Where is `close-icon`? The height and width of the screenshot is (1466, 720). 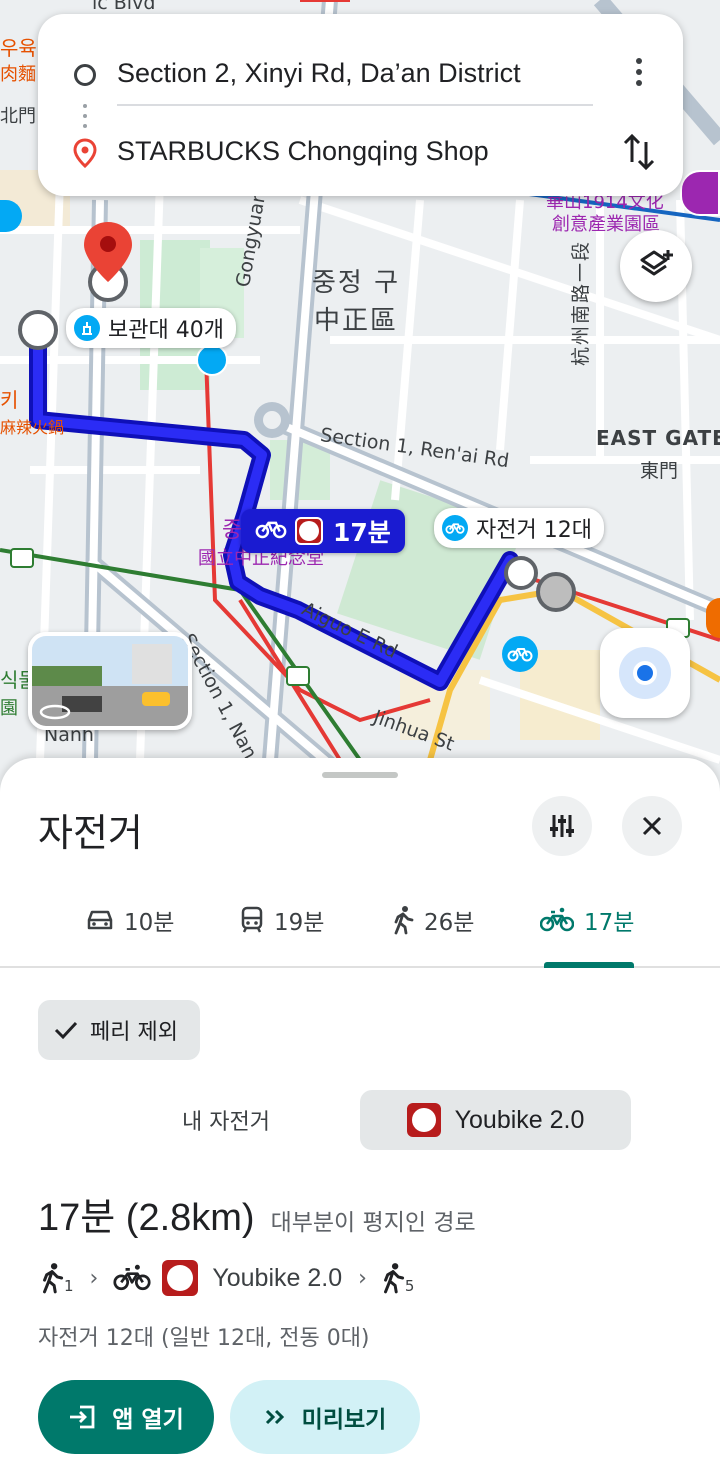 close-icon is located at coordinates (652, 826).